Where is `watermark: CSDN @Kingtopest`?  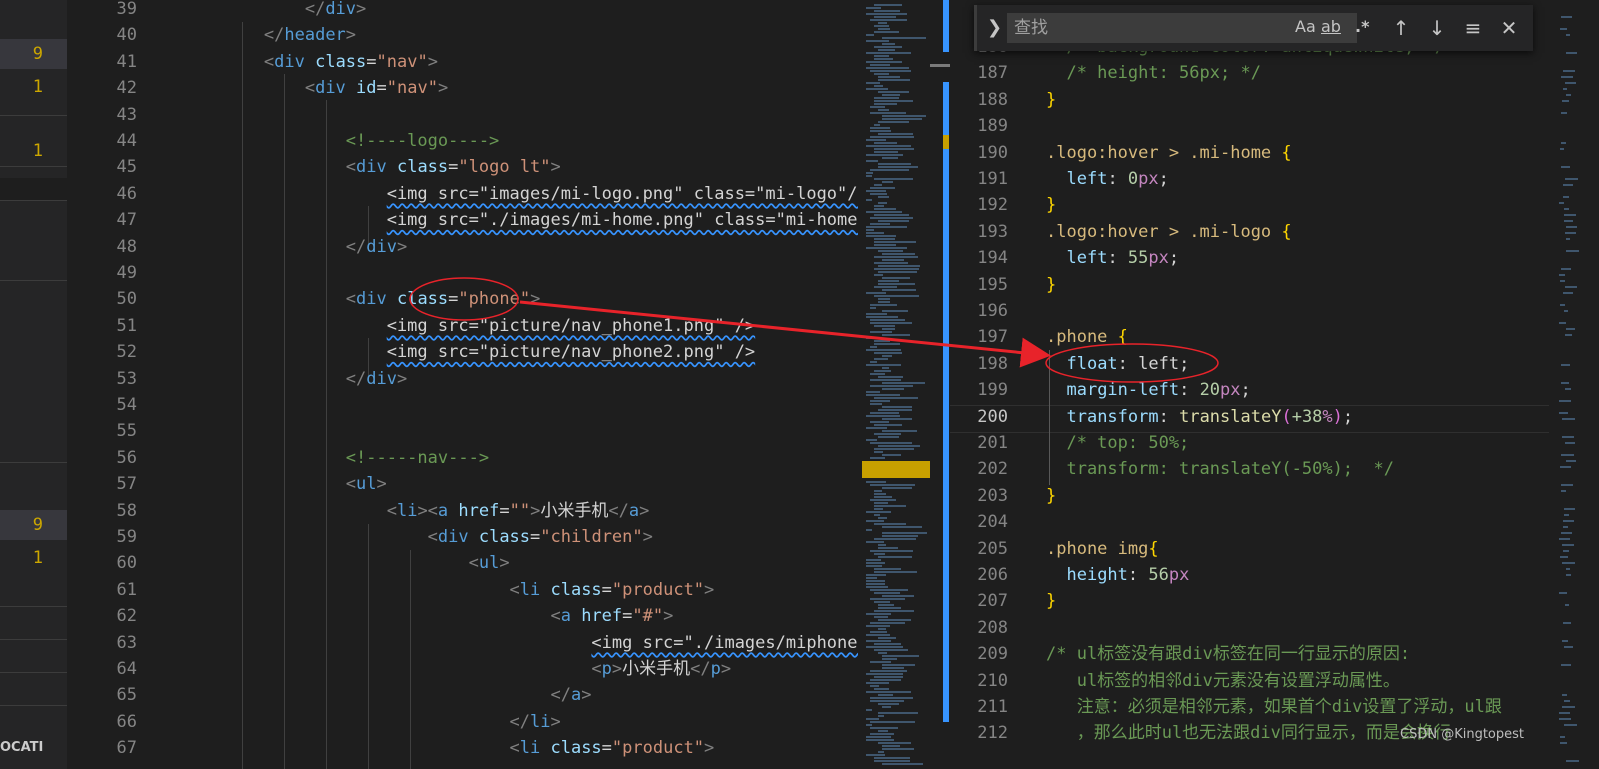 watermark: CSDN @Kingtopest is located at coordinates (1462, 734).